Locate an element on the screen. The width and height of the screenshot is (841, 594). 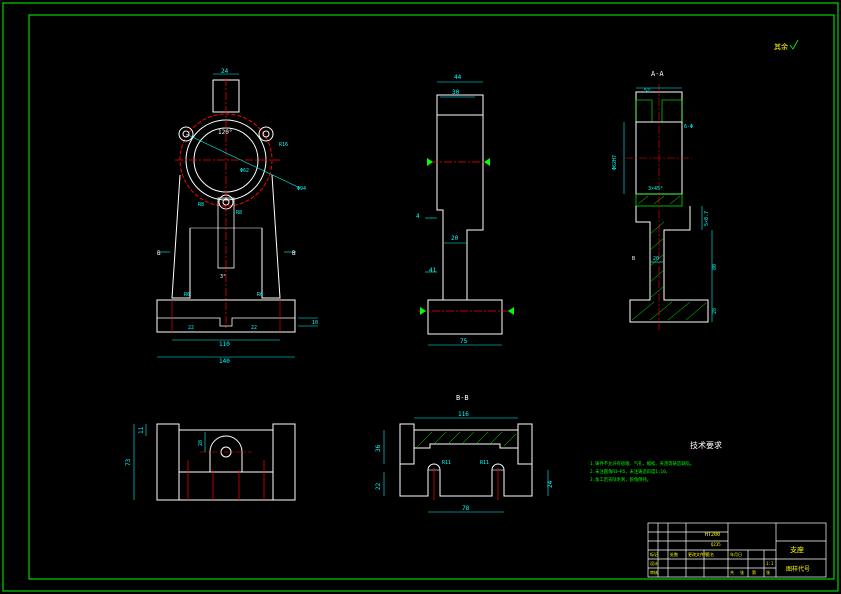
section-aa: A-A is located at coordinates (668, 200).